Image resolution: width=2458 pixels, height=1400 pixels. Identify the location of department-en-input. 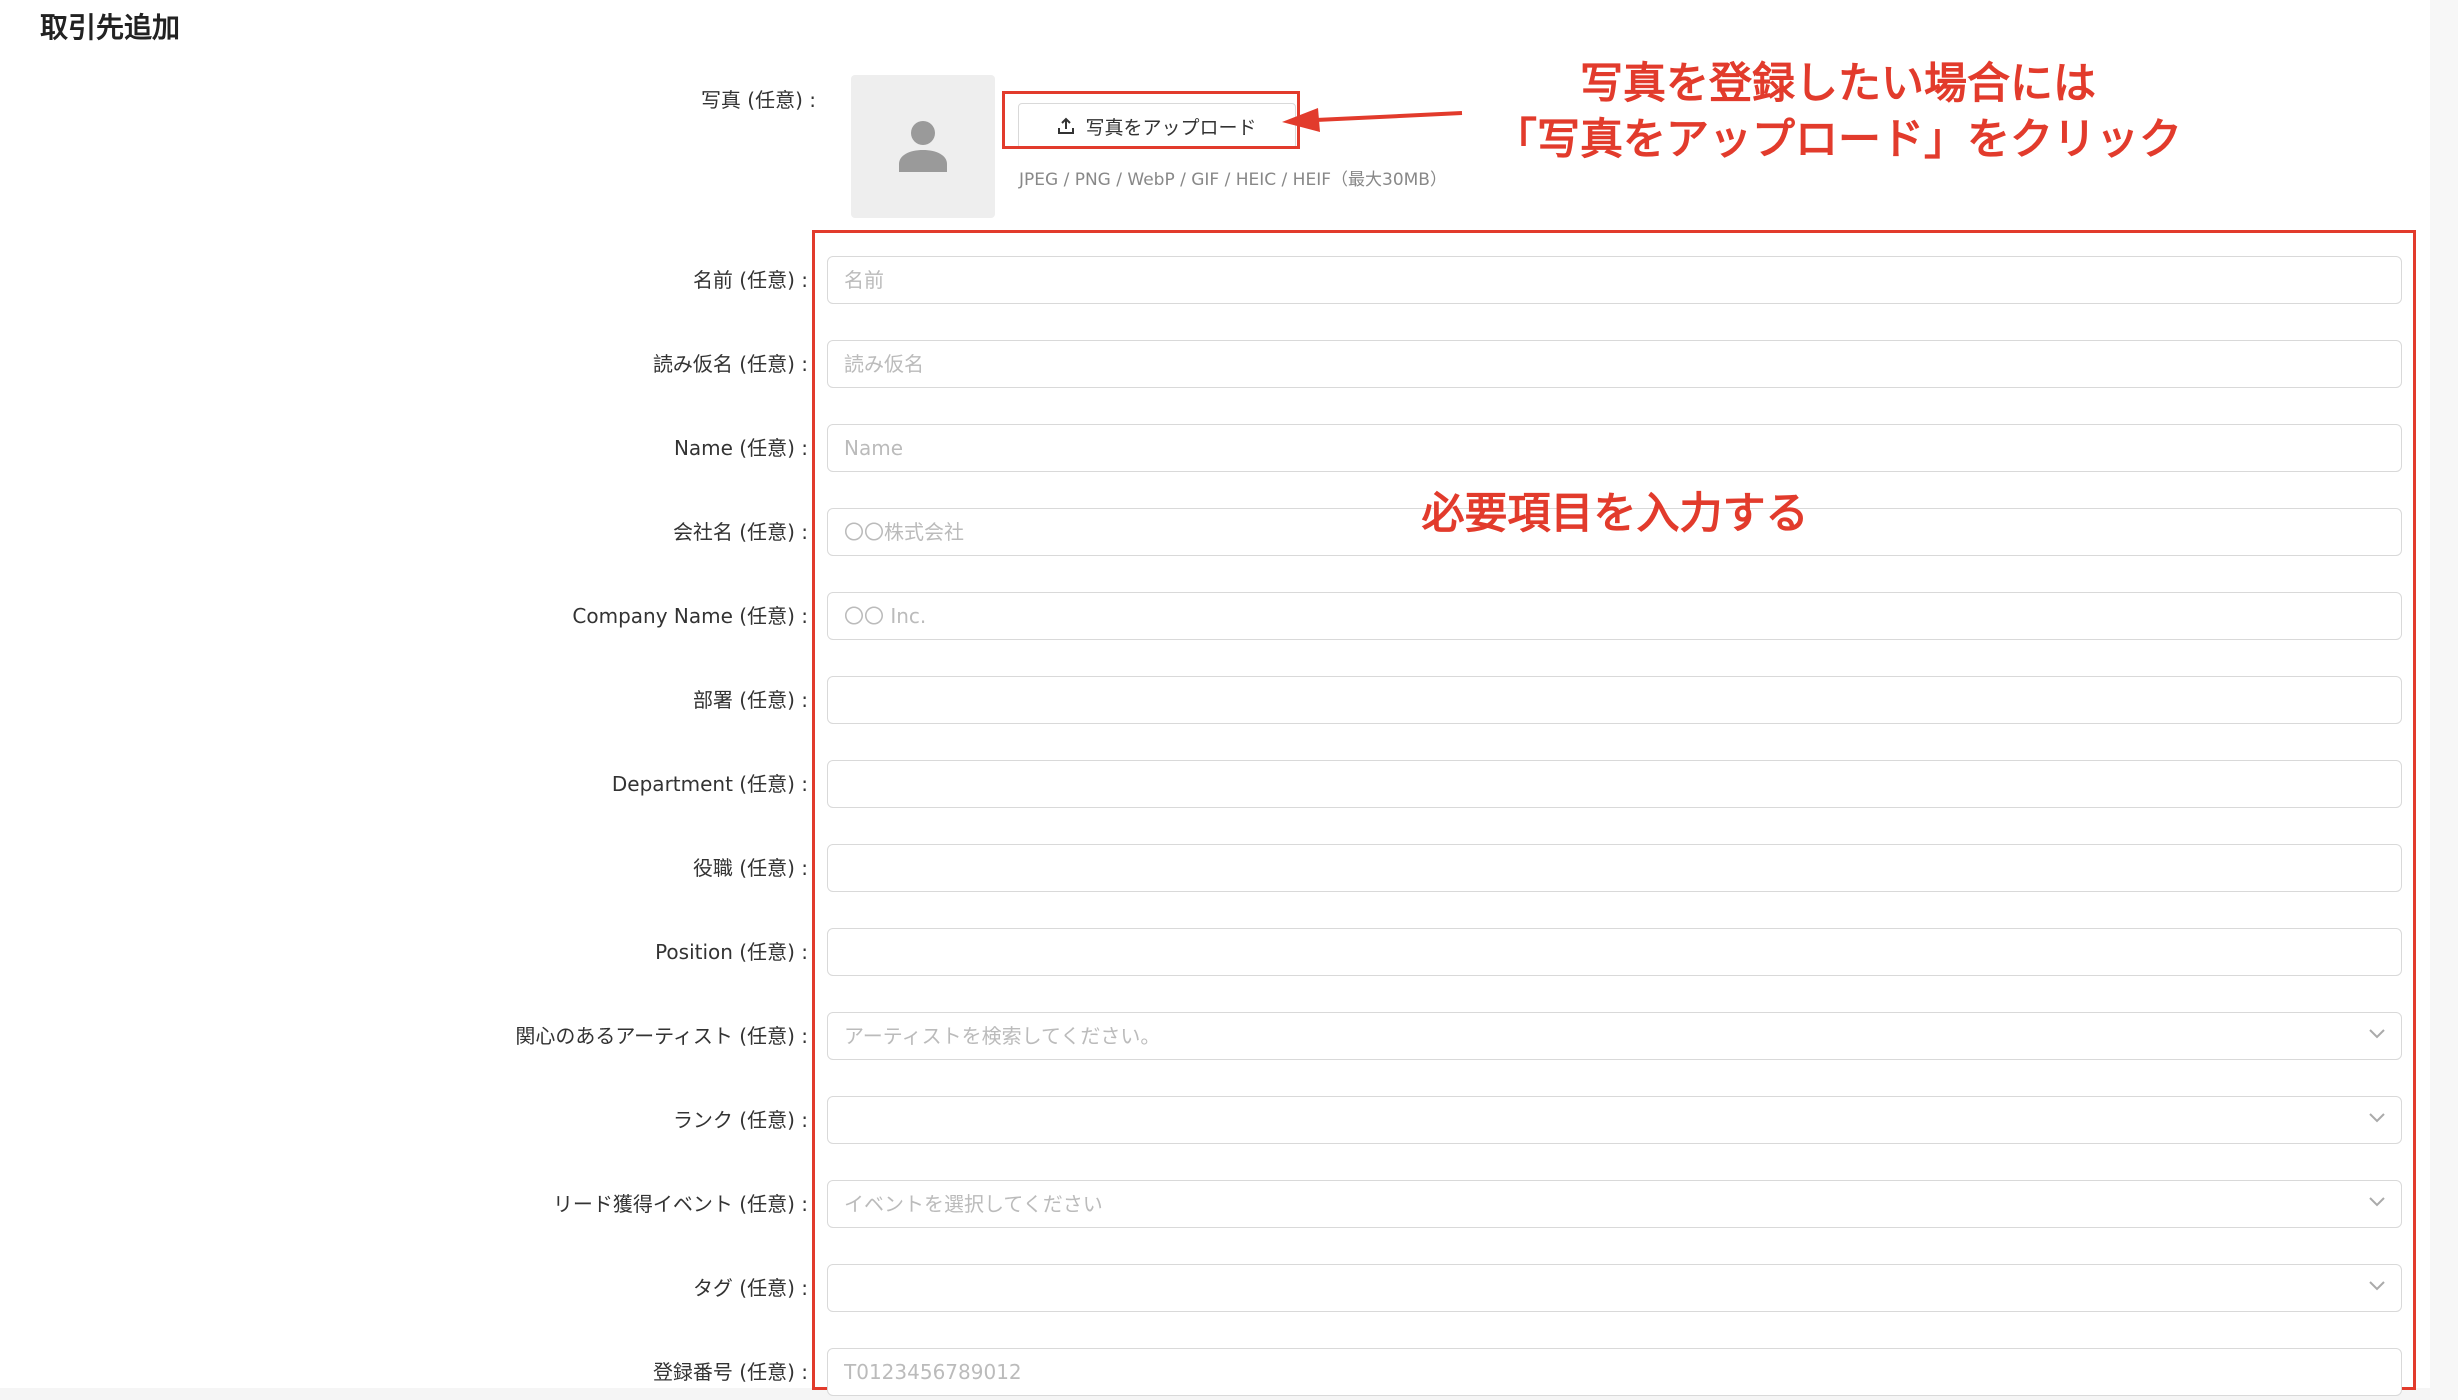
(1614, 784).